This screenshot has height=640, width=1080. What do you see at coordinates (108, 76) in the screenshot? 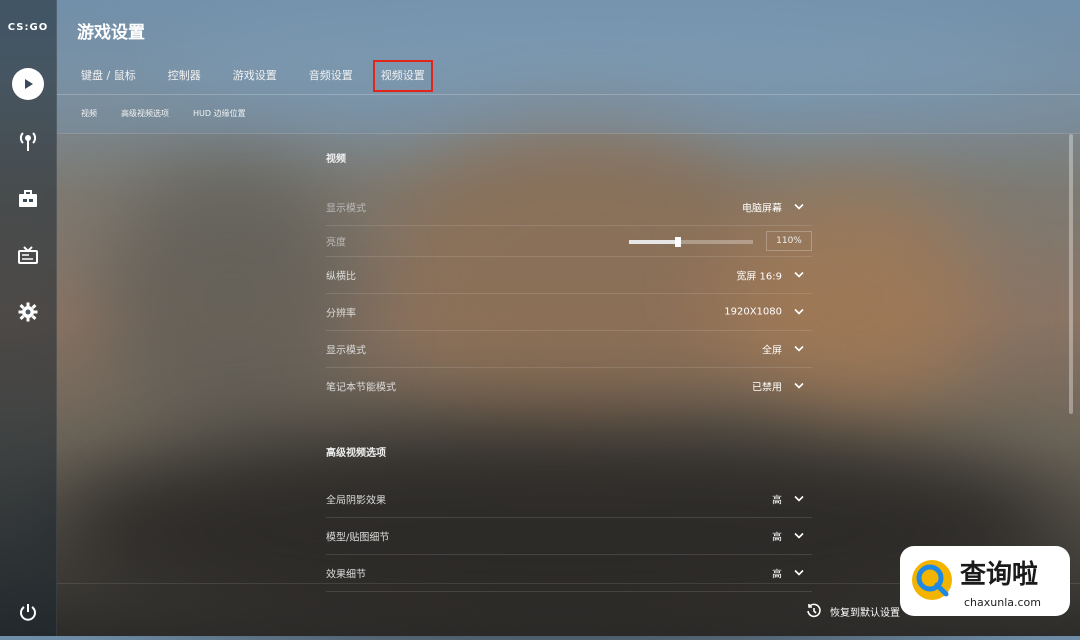
I see `tab-keyboard-mouse: 键盘 / 鼠标` at bounding box center [108, 76].